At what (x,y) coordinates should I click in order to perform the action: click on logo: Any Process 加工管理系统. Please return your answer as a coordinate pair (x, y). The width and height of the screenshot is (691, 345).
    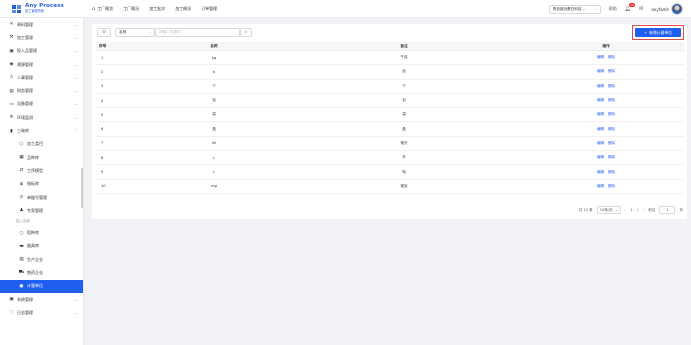
    Looking at the image, I should click on (44, 8).